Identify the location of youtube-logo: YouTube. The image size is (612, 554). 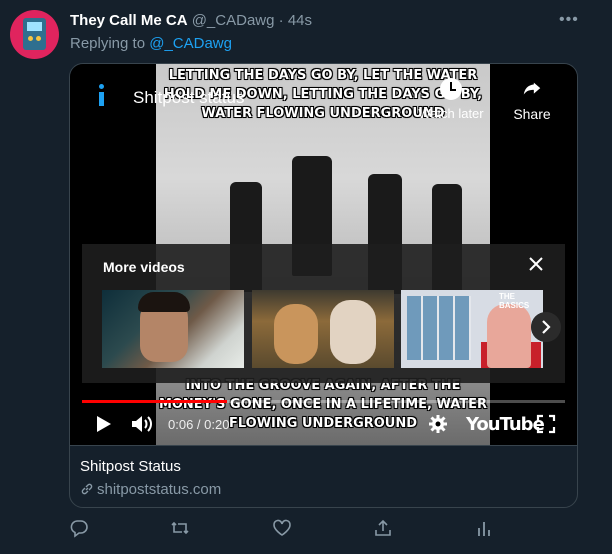
(505, 424).